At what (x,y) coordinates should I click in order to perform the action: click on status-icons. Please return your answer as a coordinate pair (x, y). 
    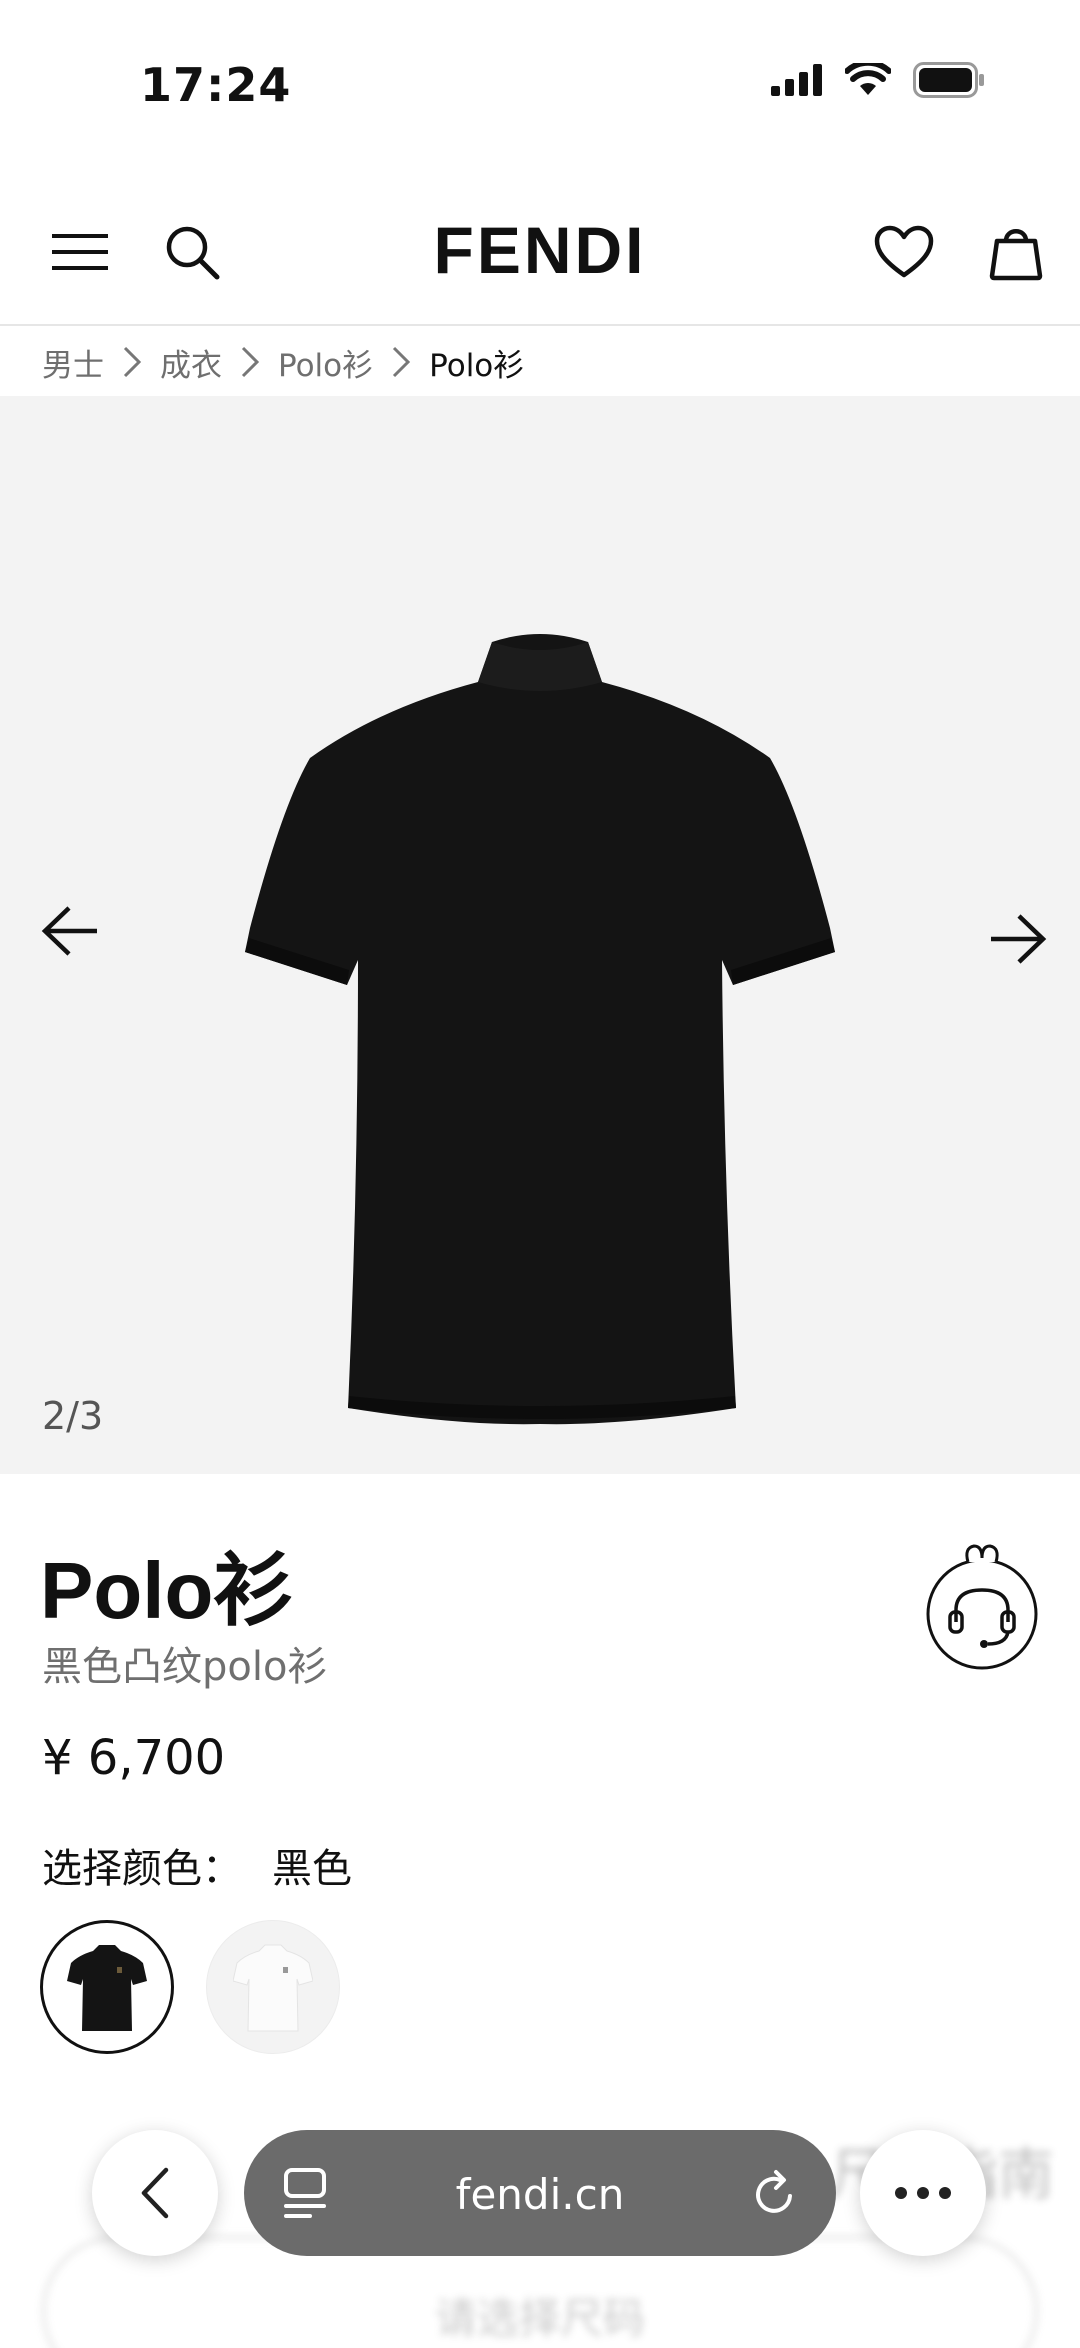
    Looking at the image, I should click on (878, 80).